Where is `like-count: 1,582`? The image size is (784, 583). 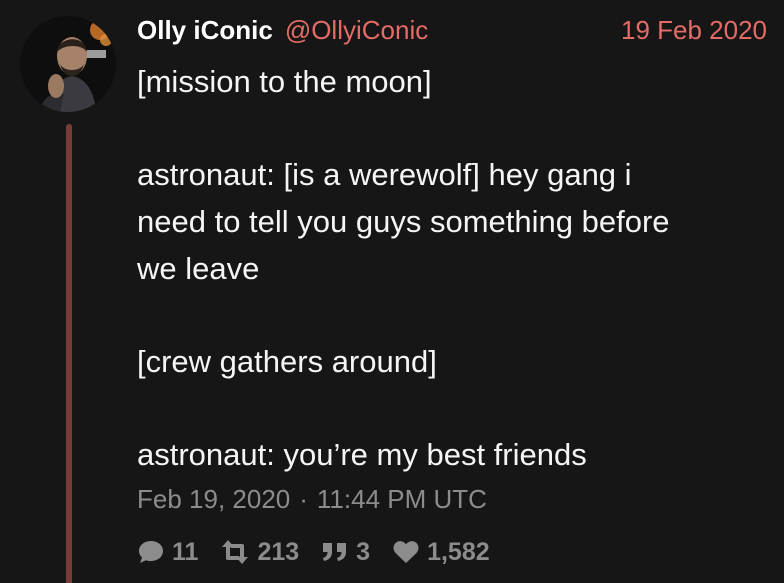 like-count: 1,582 is located at coordinates (458, 551).